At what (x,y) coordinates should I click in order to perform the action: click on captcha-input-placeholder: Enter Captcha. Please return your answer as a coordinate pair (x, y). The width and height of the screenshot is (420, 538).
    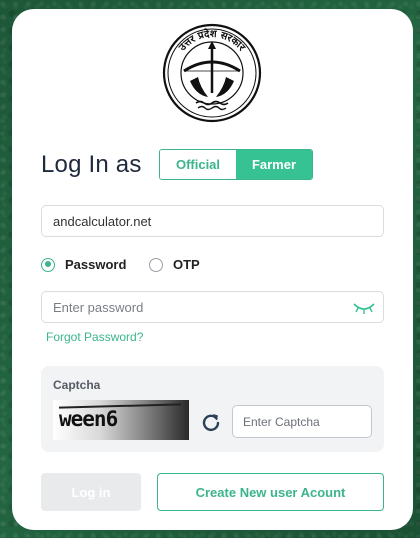
    Looking at the image, I should click on (281, 421).